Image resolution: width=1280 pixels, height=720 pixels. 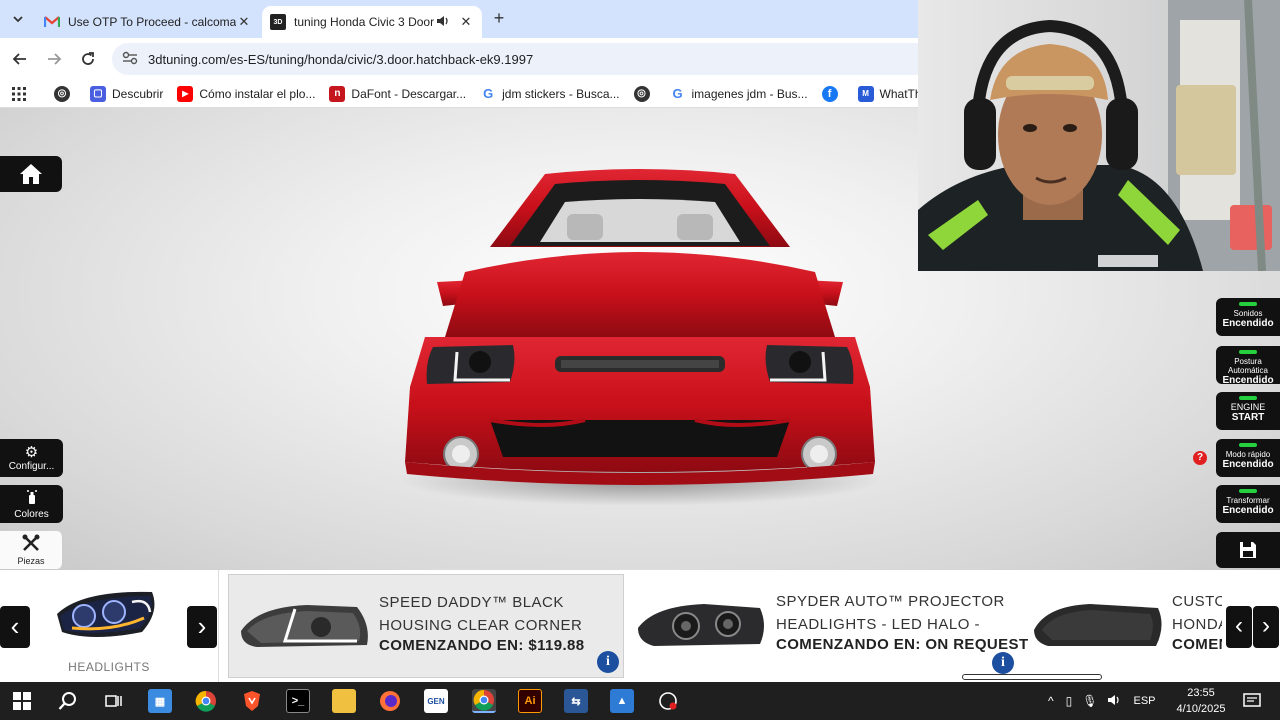 What do you see at coordinates (52, 22) in the screenshot?
I see `gmail-icon` at bounding box center [52, 22].